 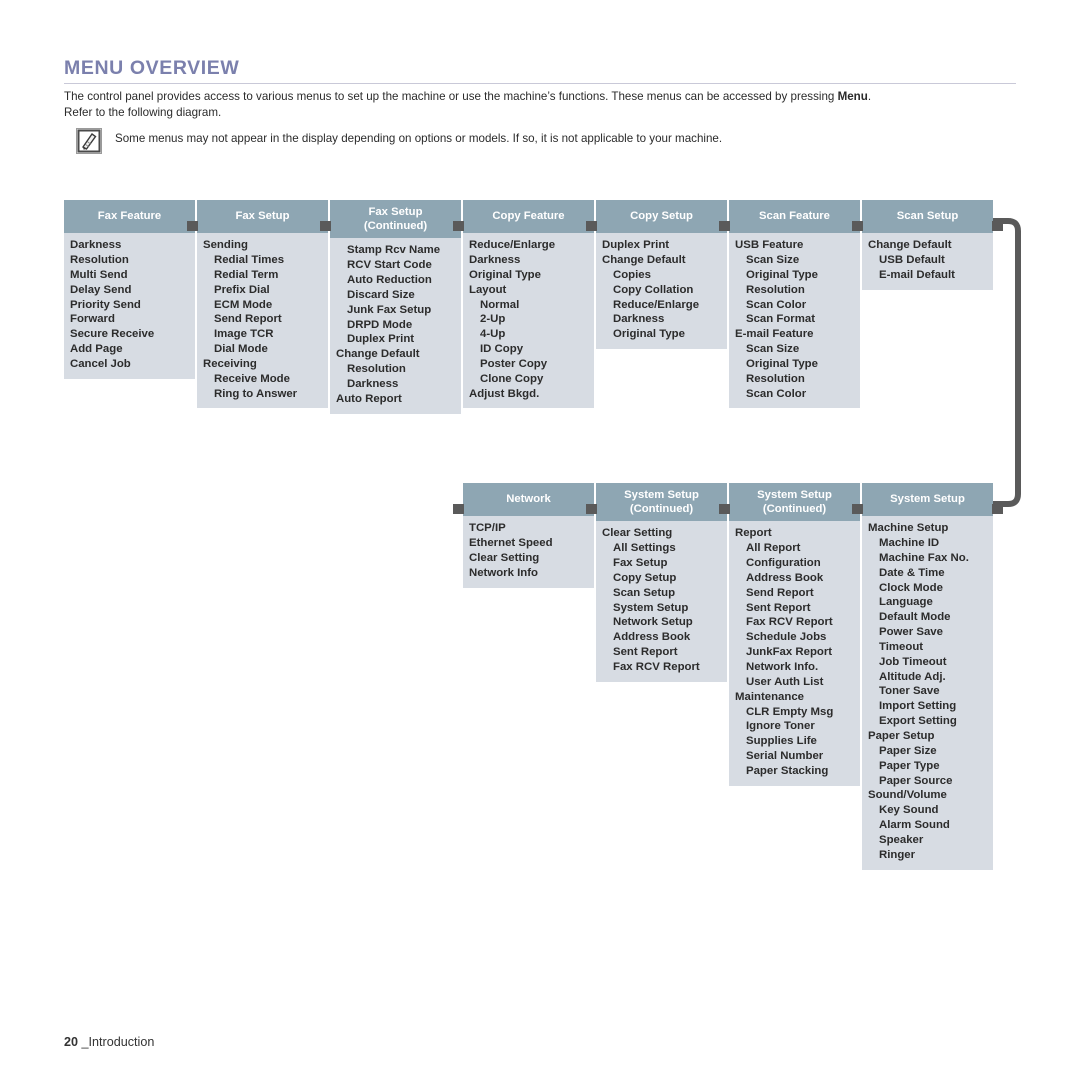 What do you see at coordinates (129, 349) in the screenshot?
I see `menu-item: Add Page` at bounding box center [129, 349].